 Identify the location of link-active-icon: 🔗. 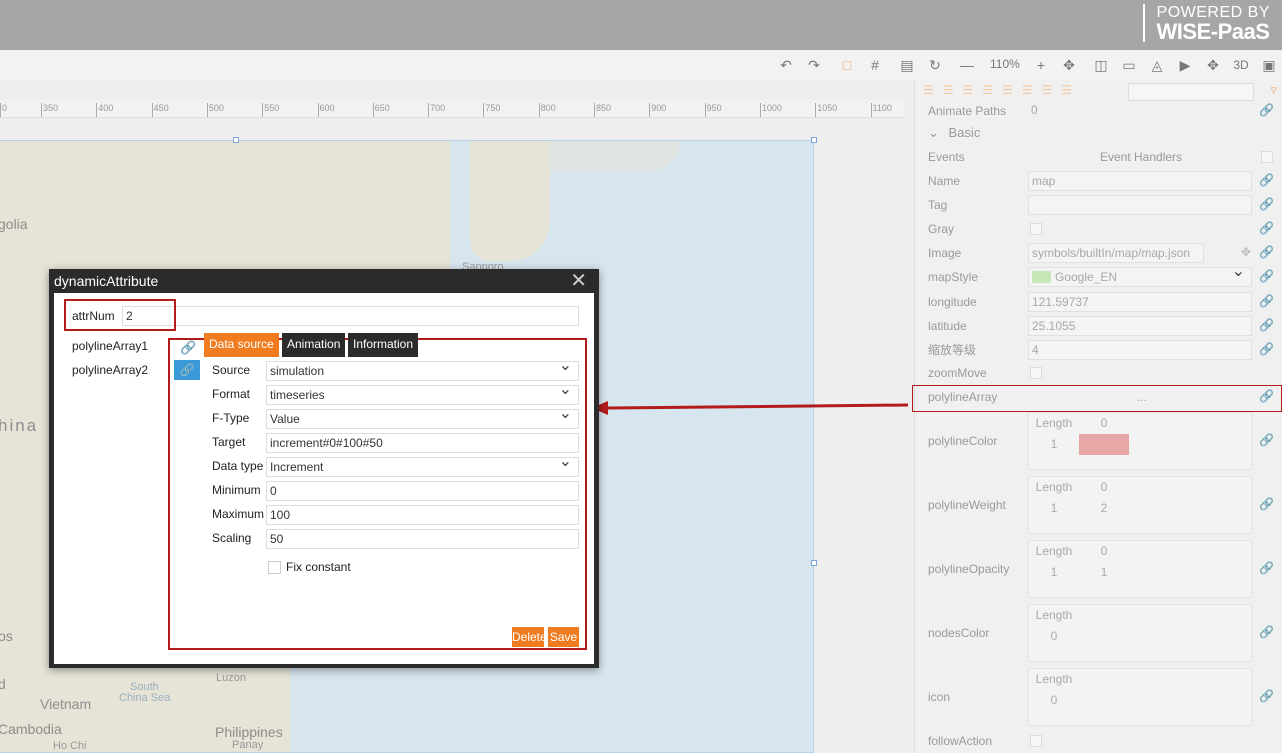
(187, 370).